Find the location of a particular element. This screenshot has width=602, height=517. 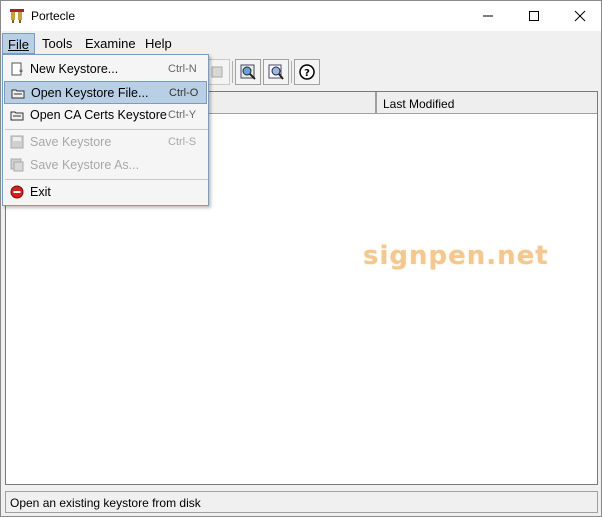

new-keystore-icon: * is located at coordinates (17, 69).